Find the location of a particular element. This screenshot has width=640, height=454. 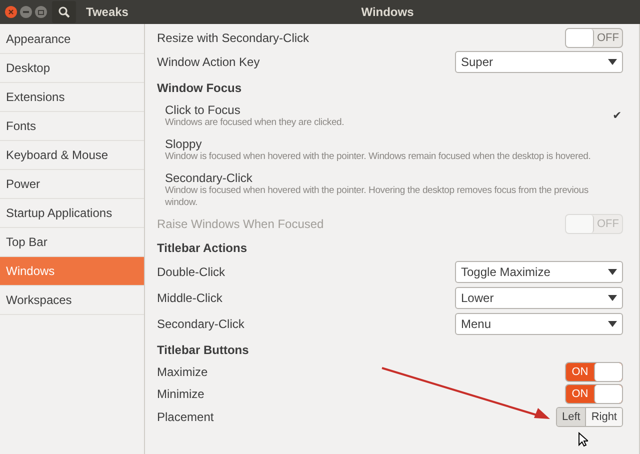

option-title: Sloppy is located at coordinates (184, 144).